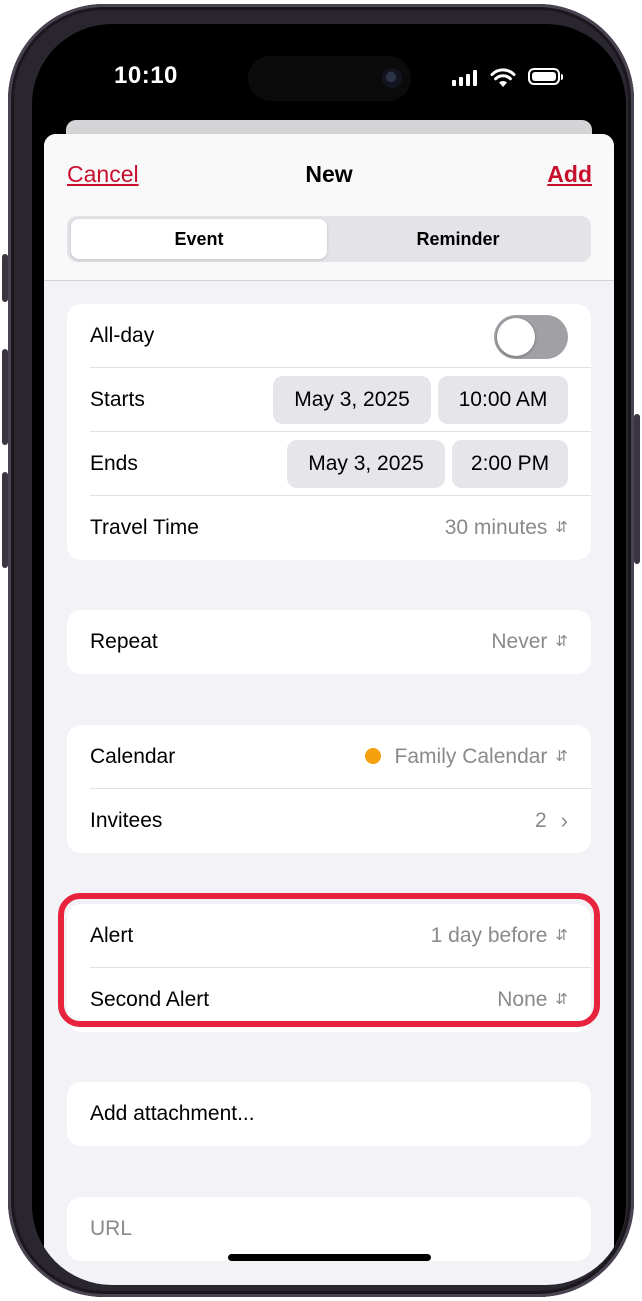  Describe the element at coordinates (366, 464) in the screenshot. I see `end-date-button: May 3, 2025` at that location.